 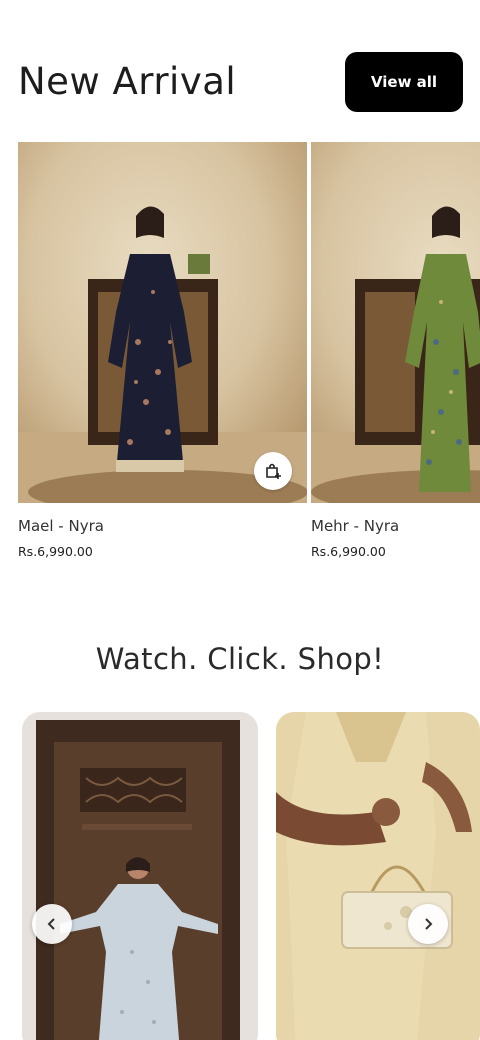 I want to click on chevron-left-icon, so click(x=51, y=924).